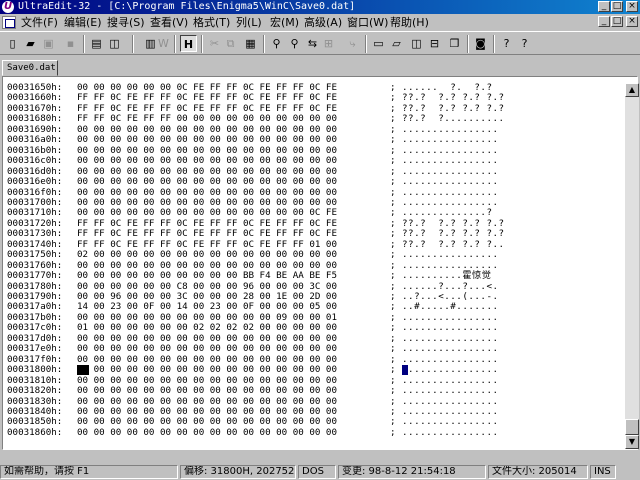 The image size is (640, 480). Describe the element at coordinates (276, 43) in the screenshot. I see `find-icon: ⚲` at that location.